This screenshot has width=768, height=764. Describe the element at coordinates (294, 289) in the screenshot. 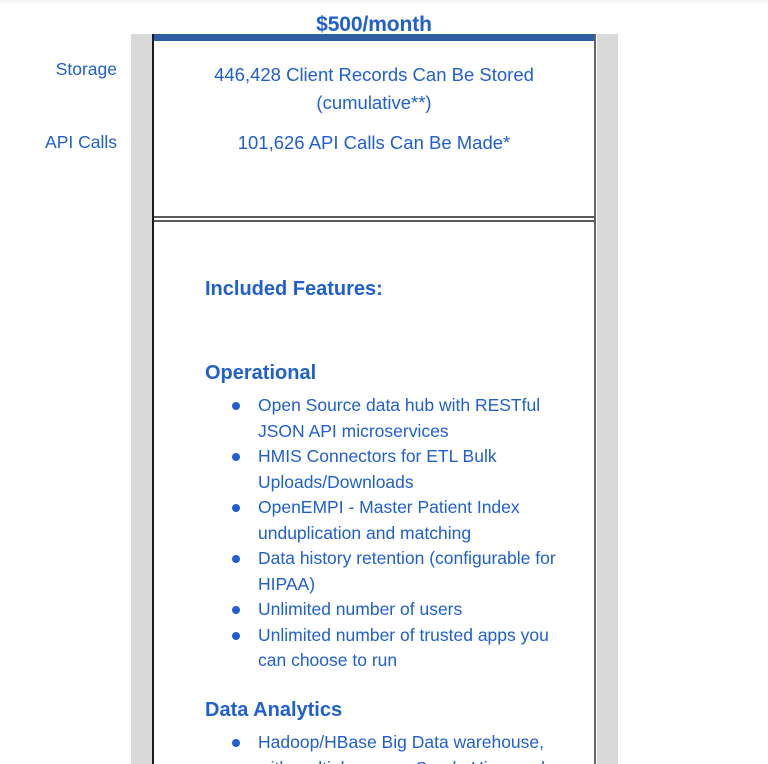

I see `features-heading: Included Features:` at that location.